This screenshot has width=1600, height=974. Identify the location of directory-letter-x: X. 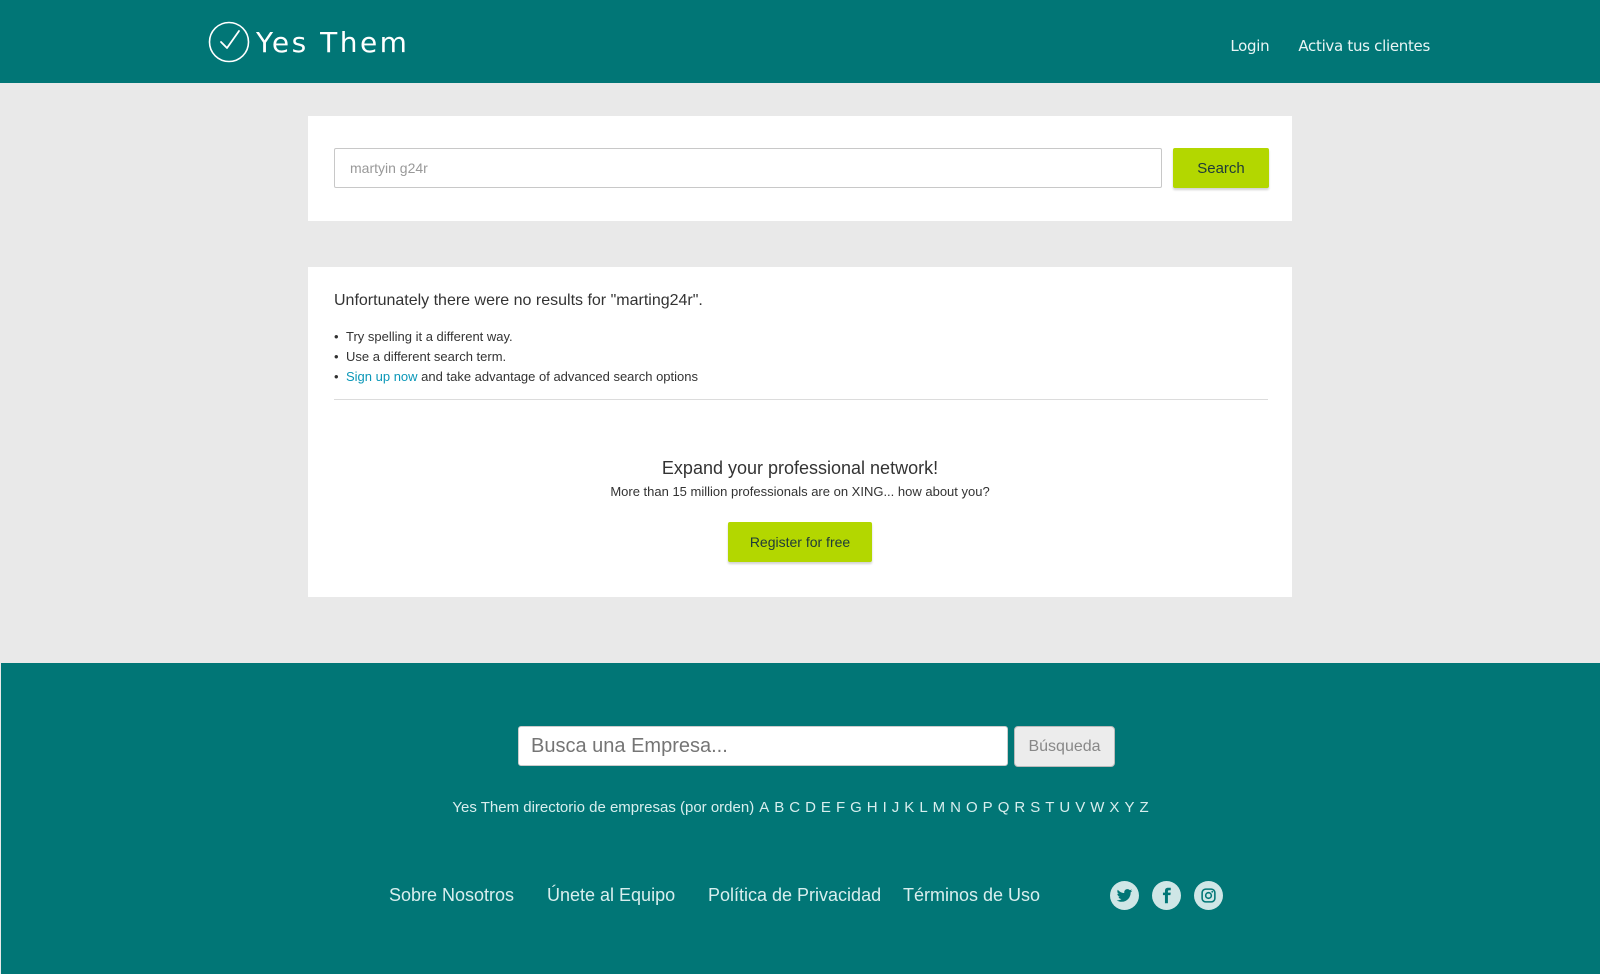
(1114, 807).